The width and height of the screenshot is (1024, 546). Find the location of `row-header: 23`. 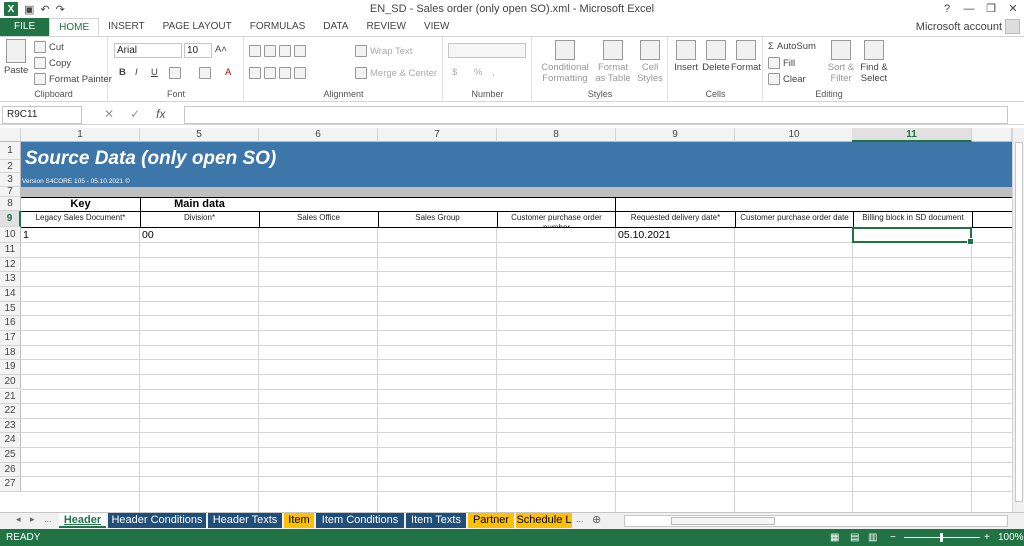

row-header: 23 is located at coordinates (10, 426).